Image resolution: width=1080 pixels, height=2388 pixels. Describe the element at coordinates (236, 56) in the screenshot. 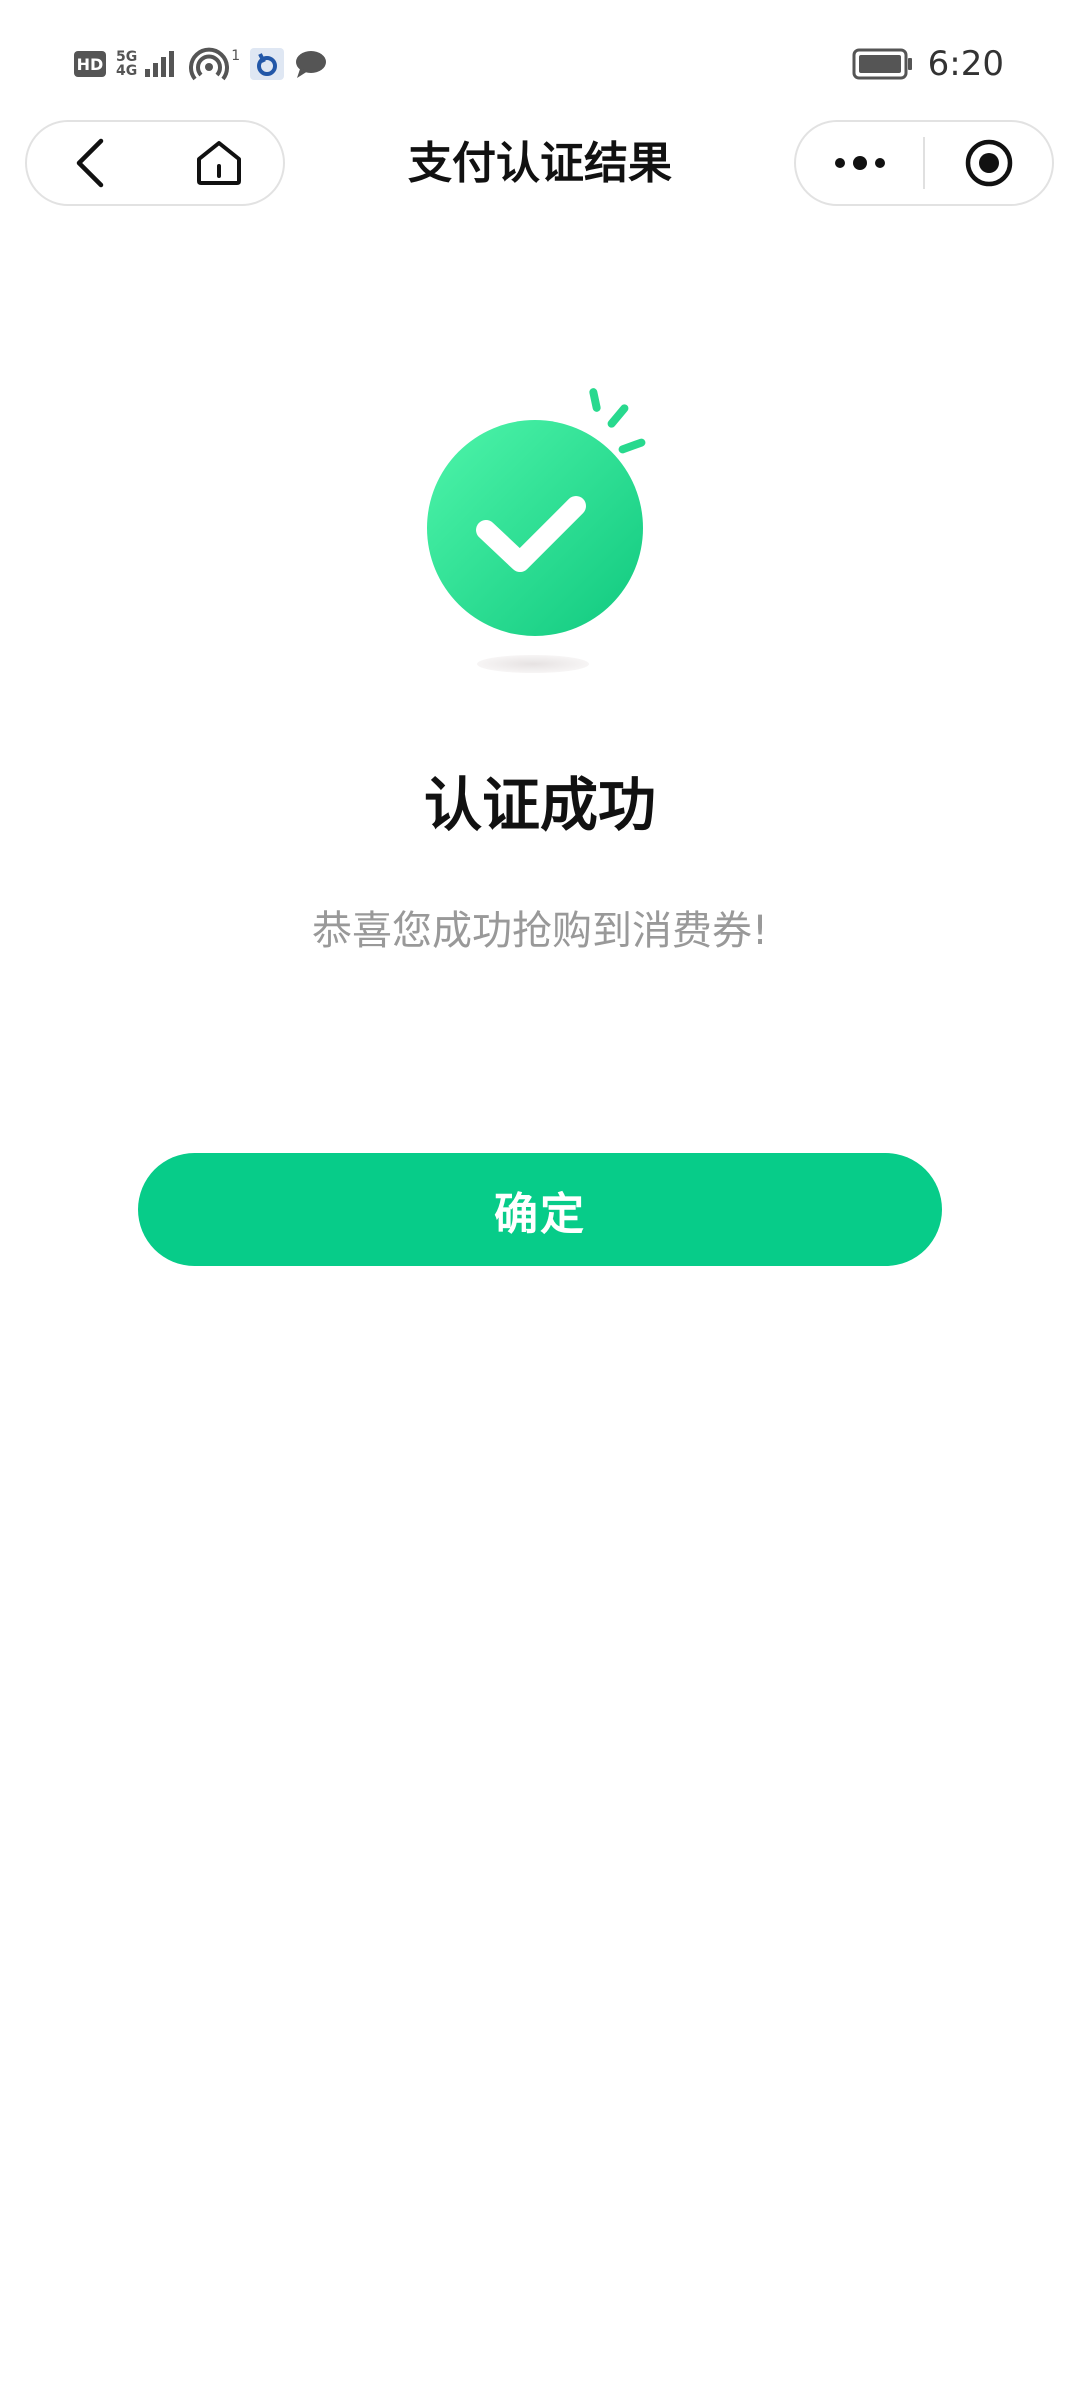

I see `hotspot-count: 1` at that location.